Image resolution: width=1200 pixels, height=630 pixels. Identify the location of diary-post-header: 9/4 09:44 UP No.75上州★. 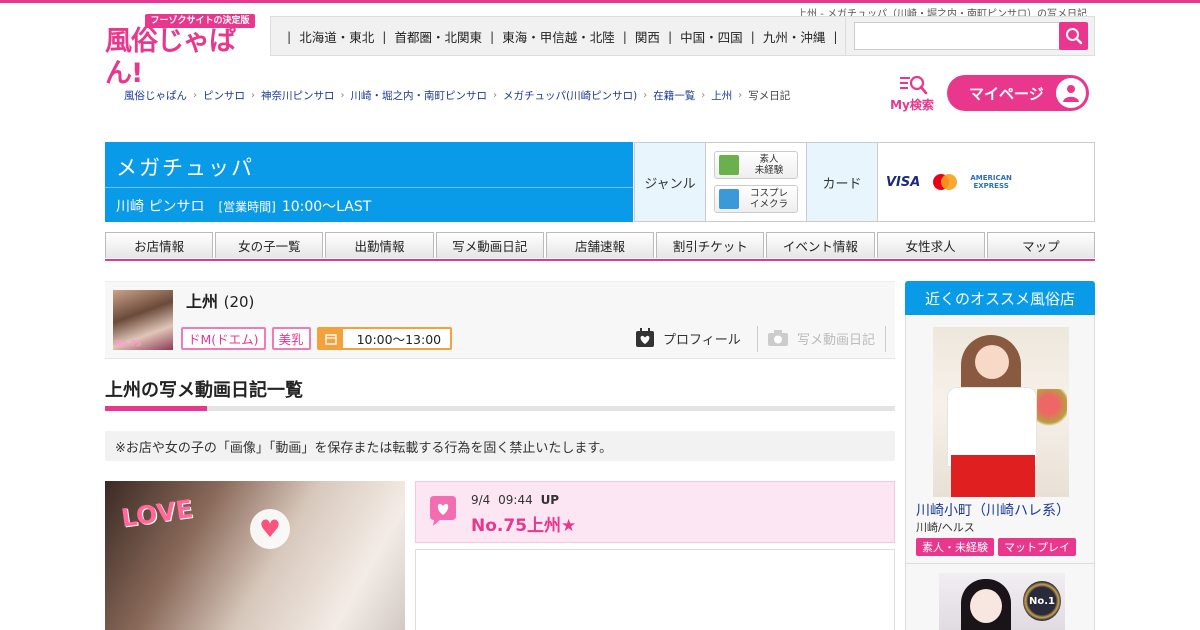
(655, 512).